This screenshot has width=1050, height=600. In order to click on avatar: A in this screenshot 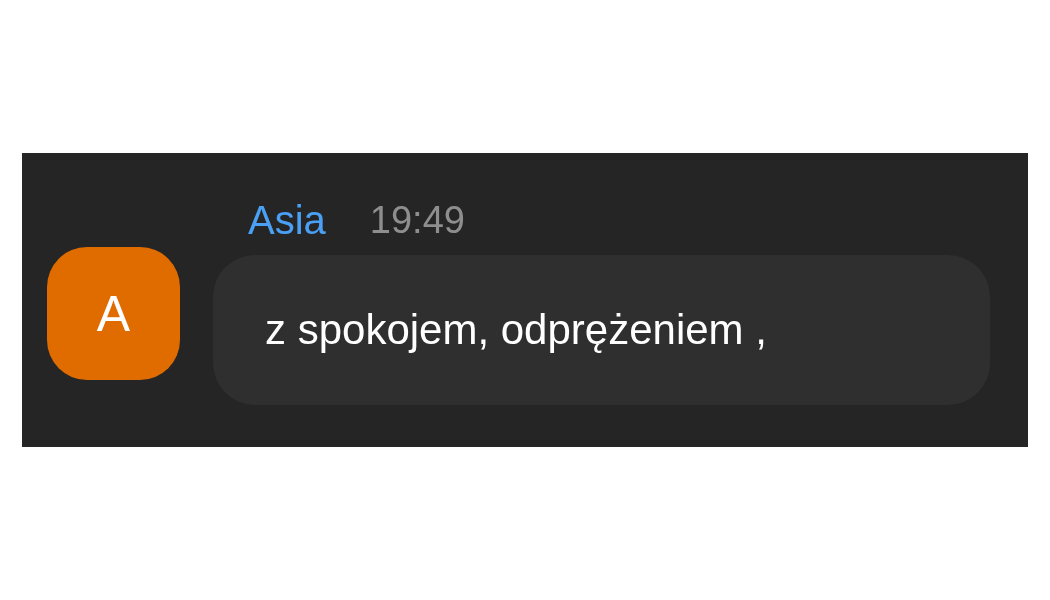, I will do `click(113, 313)`.